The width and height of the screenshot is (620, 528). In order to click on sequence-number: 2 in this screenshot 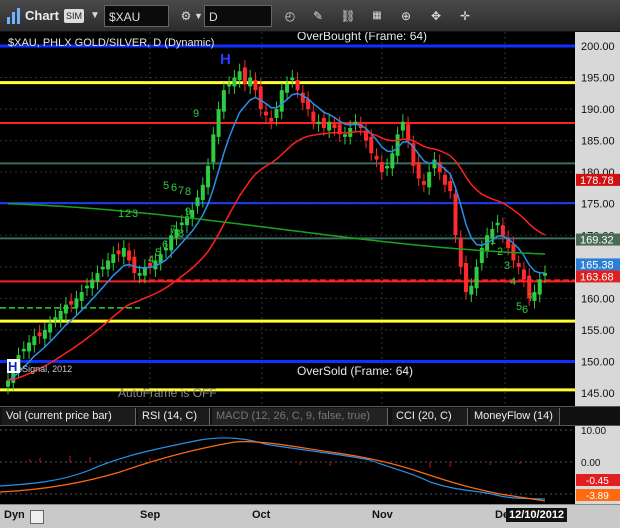, I will do `click(128, 214)`.